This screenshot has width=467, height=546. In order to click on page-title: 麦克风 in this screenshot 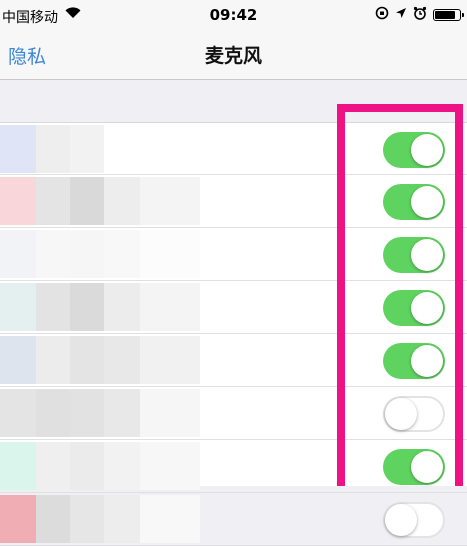, I will do `click(233, 56)`.